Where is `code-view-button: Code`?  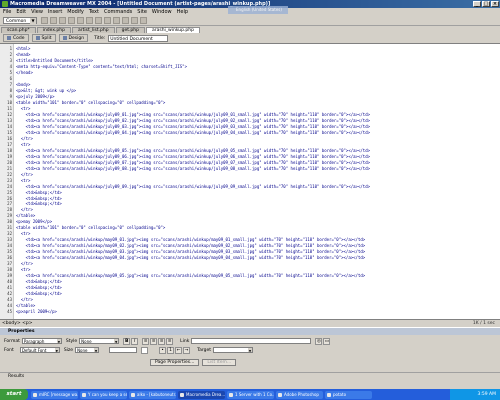
code-view-button: Code is located at coordinates (16, 38).